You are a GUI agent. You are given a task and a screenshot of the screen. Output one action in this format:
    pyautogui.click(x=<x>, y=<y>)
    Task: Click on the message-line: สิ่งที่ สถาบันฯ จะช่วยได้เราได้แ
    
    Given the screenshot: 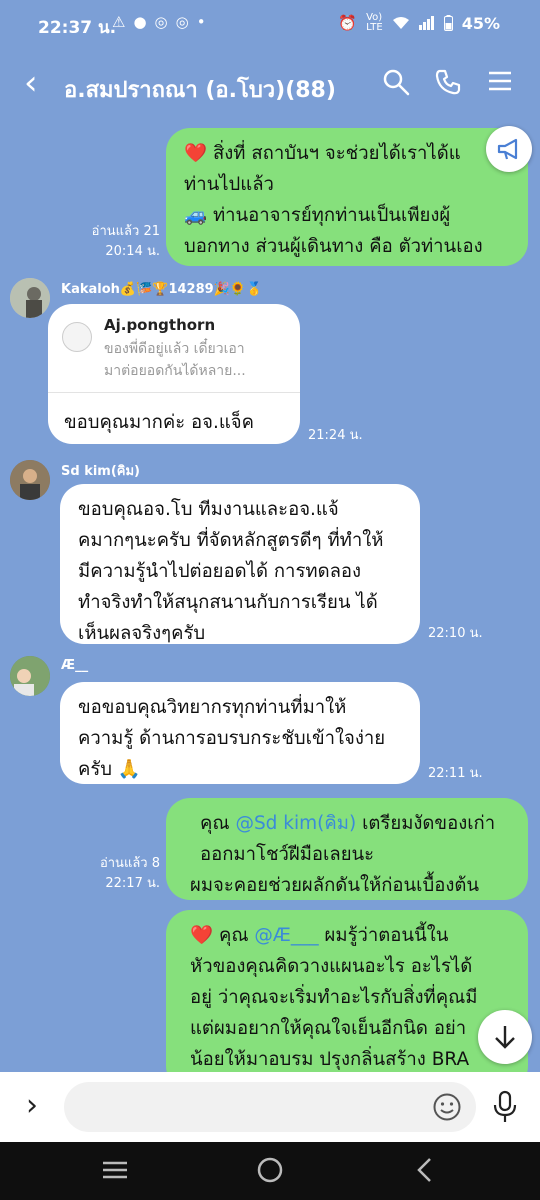 What is the action you would take?
    pyautogui.click(x=336, y=153)
    